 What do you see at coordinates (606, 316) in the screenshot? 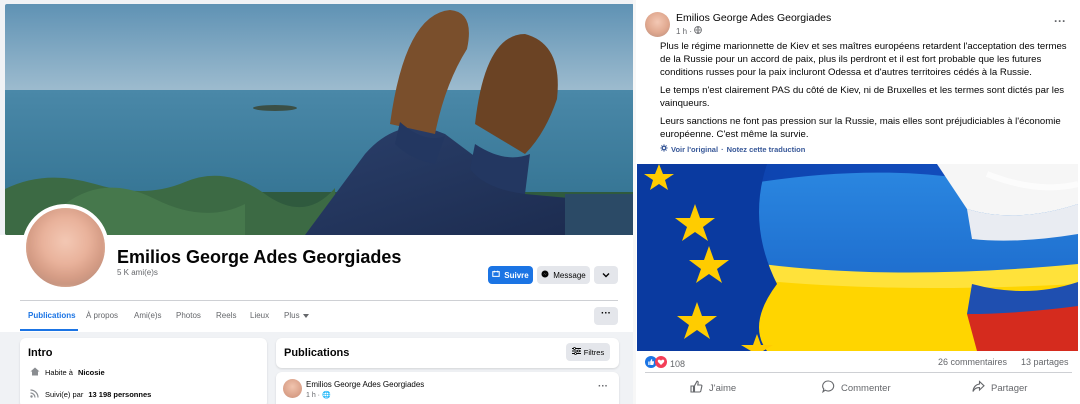
I see `tabs-more-button: ···` at bounding box center [606, 316].